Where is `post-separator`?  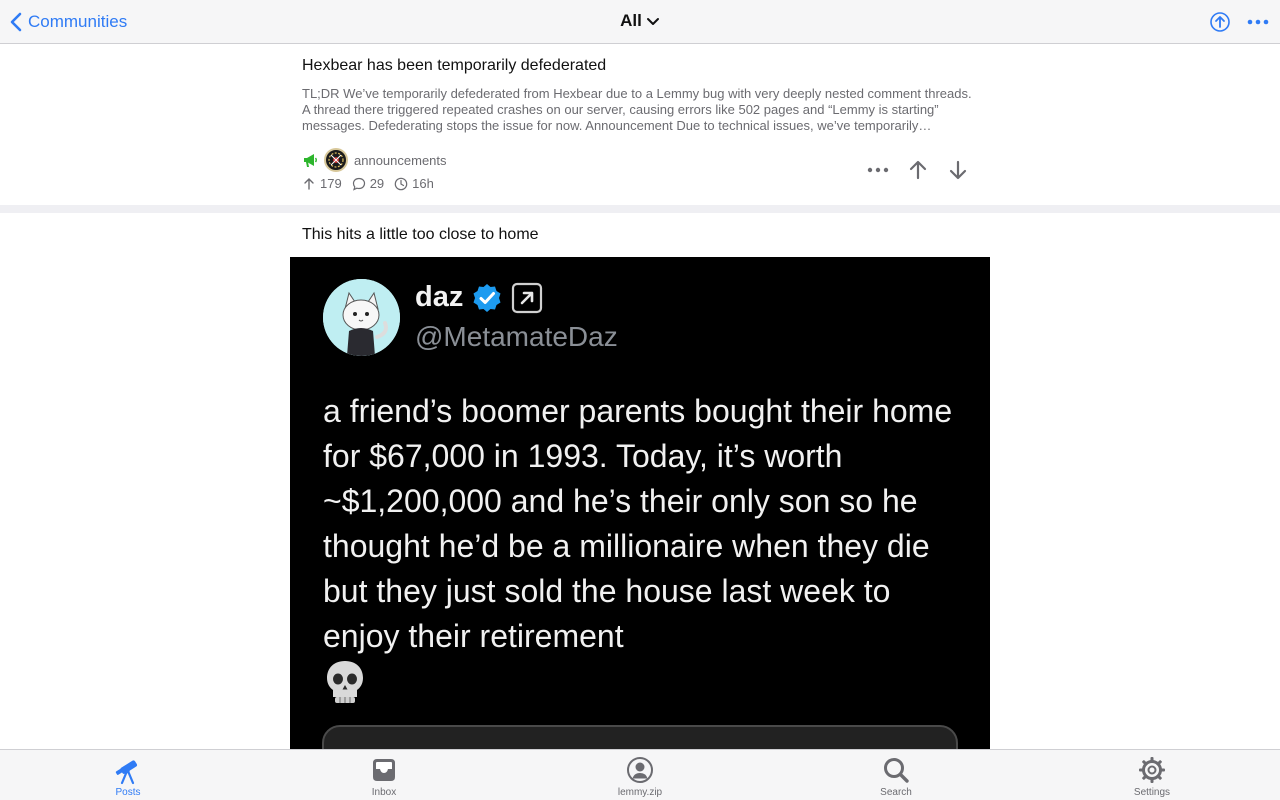 post-separator is located at coordinates (640, 209).